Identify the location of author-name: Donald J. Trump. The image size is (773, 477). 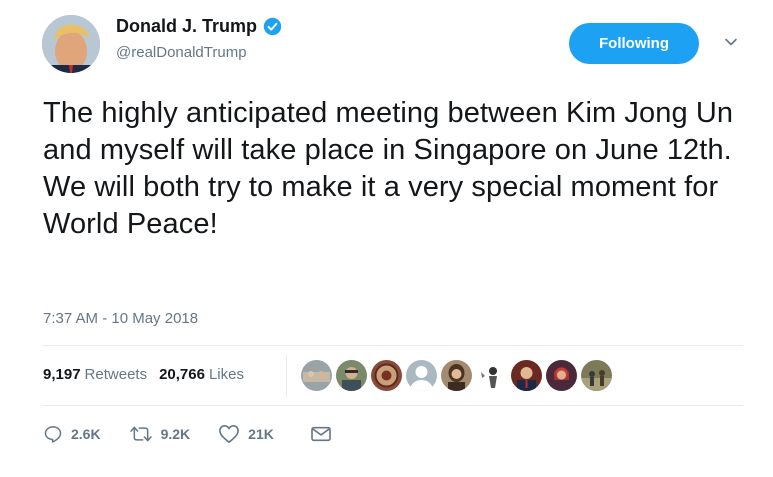
(186, 26).